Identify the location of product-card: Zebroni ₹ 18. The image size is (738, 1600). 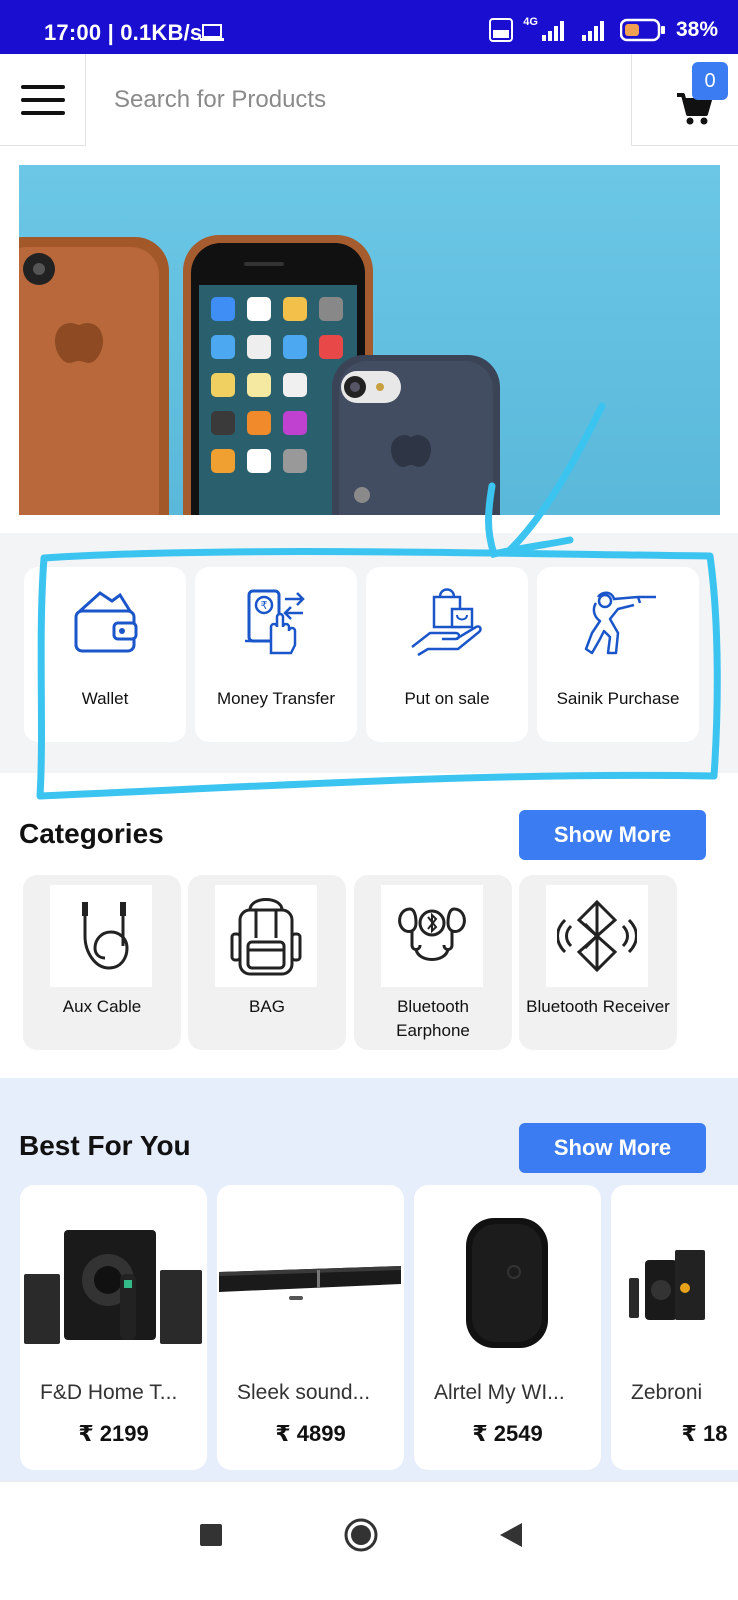
(674, 1327).